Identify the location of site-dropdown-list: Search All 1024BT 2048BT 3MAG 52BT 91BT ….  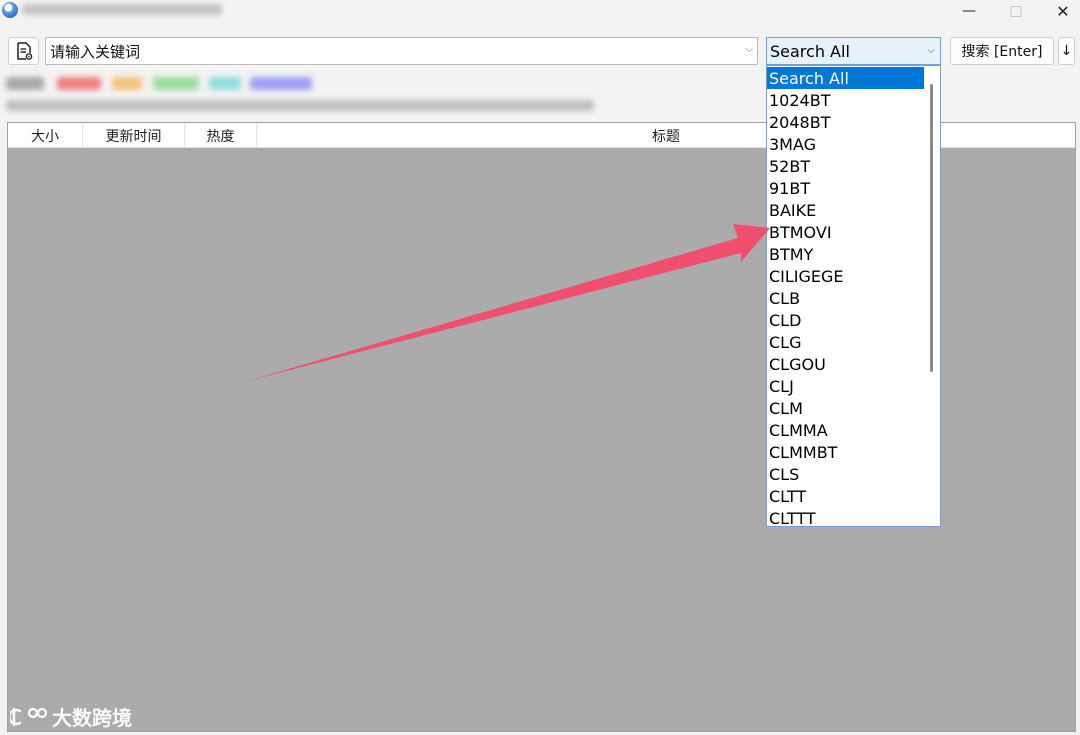
(853, 296).